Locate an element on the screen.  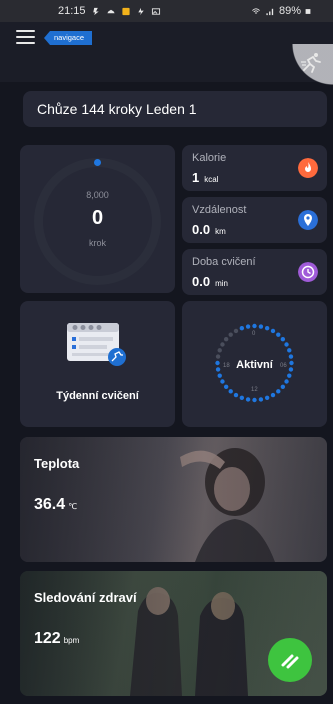
start-workout-button is located at coordinates (290, 660).